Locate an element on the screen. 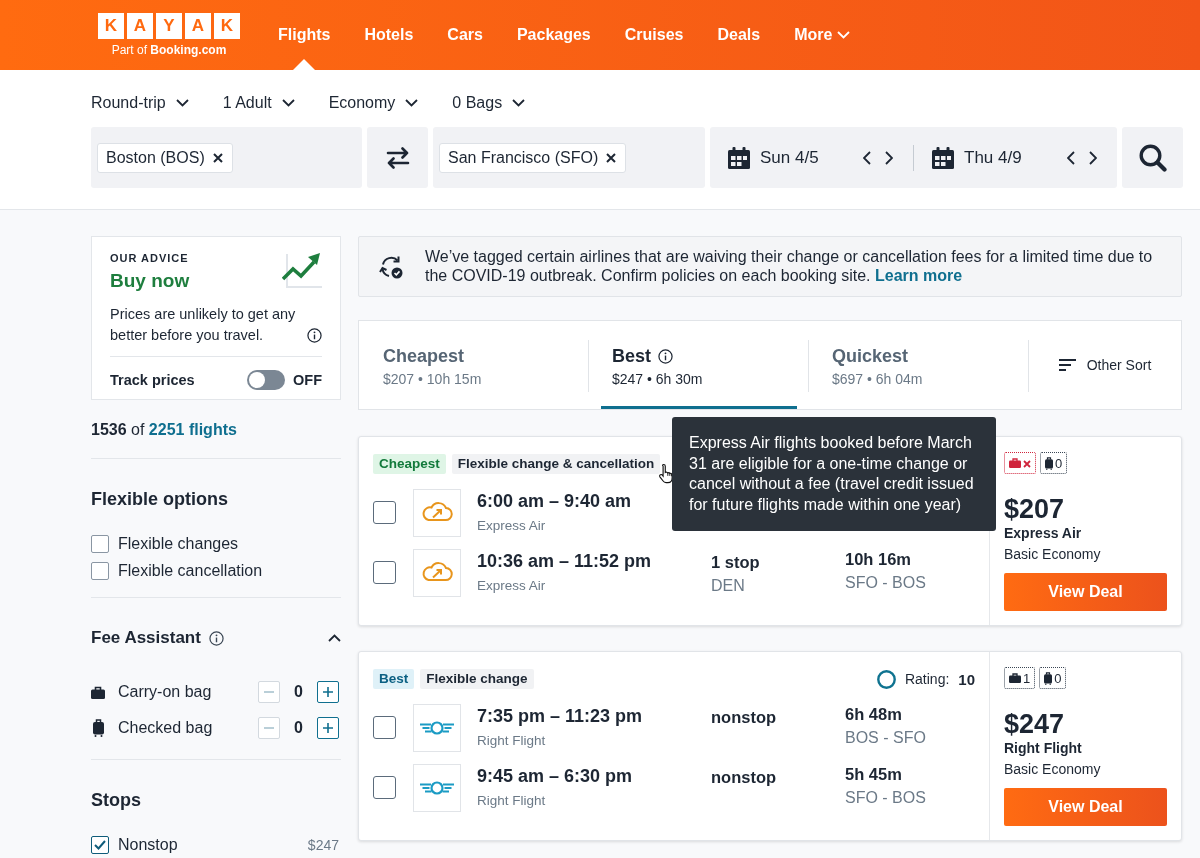  results-count: 1536 of 2251 flights is located at coordinates (164, 430).